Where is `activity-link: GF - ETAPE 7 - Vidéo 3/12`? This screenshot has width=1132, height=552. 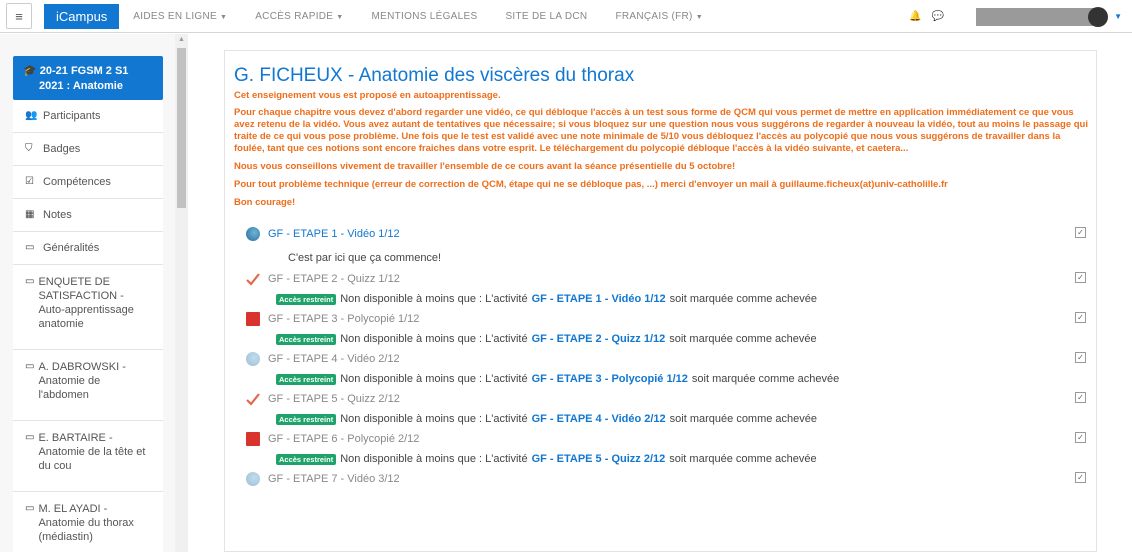
activity-link: GF - ETAPE 7 - Vidéo 3/12 is located at coordinates (334, 479).